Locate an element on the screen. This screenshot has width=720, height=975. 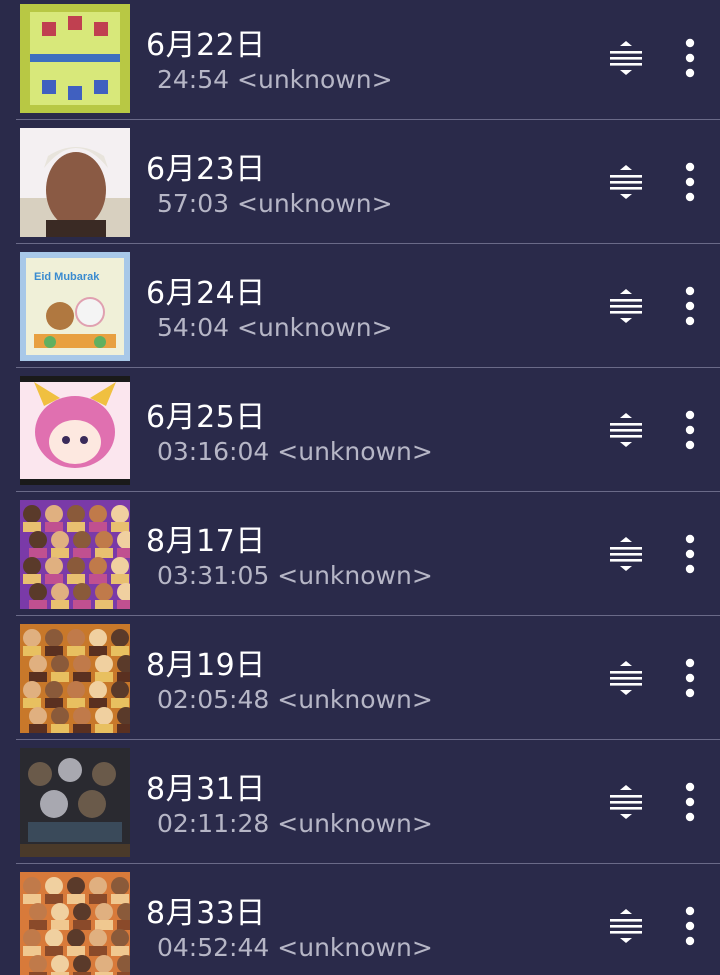
item-subtitle: 02:05:48 <unknown> is located at coordinates (295, 699).